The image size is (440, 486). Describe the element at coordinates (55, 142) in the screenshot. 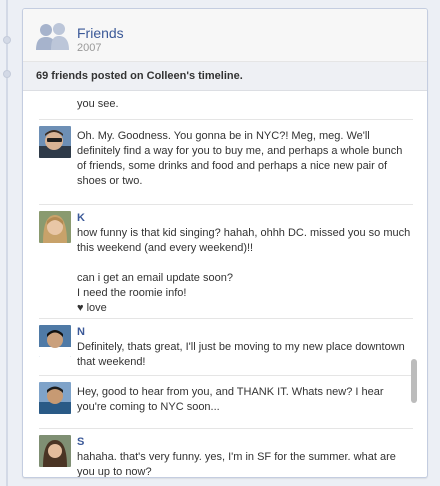

I see `man-sunglasses-avatar` at that location.